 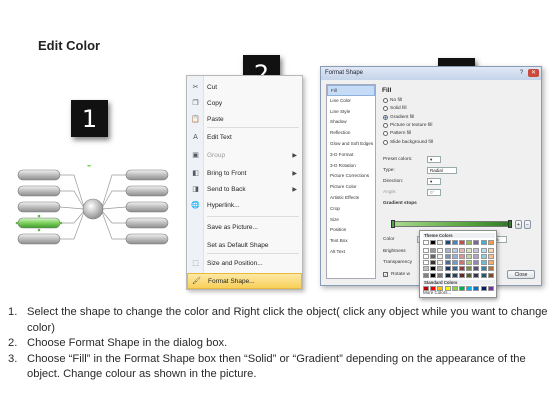 I want to click on nav-item-picture-corrections: Picture Corrections, so click(x=351, y=176).